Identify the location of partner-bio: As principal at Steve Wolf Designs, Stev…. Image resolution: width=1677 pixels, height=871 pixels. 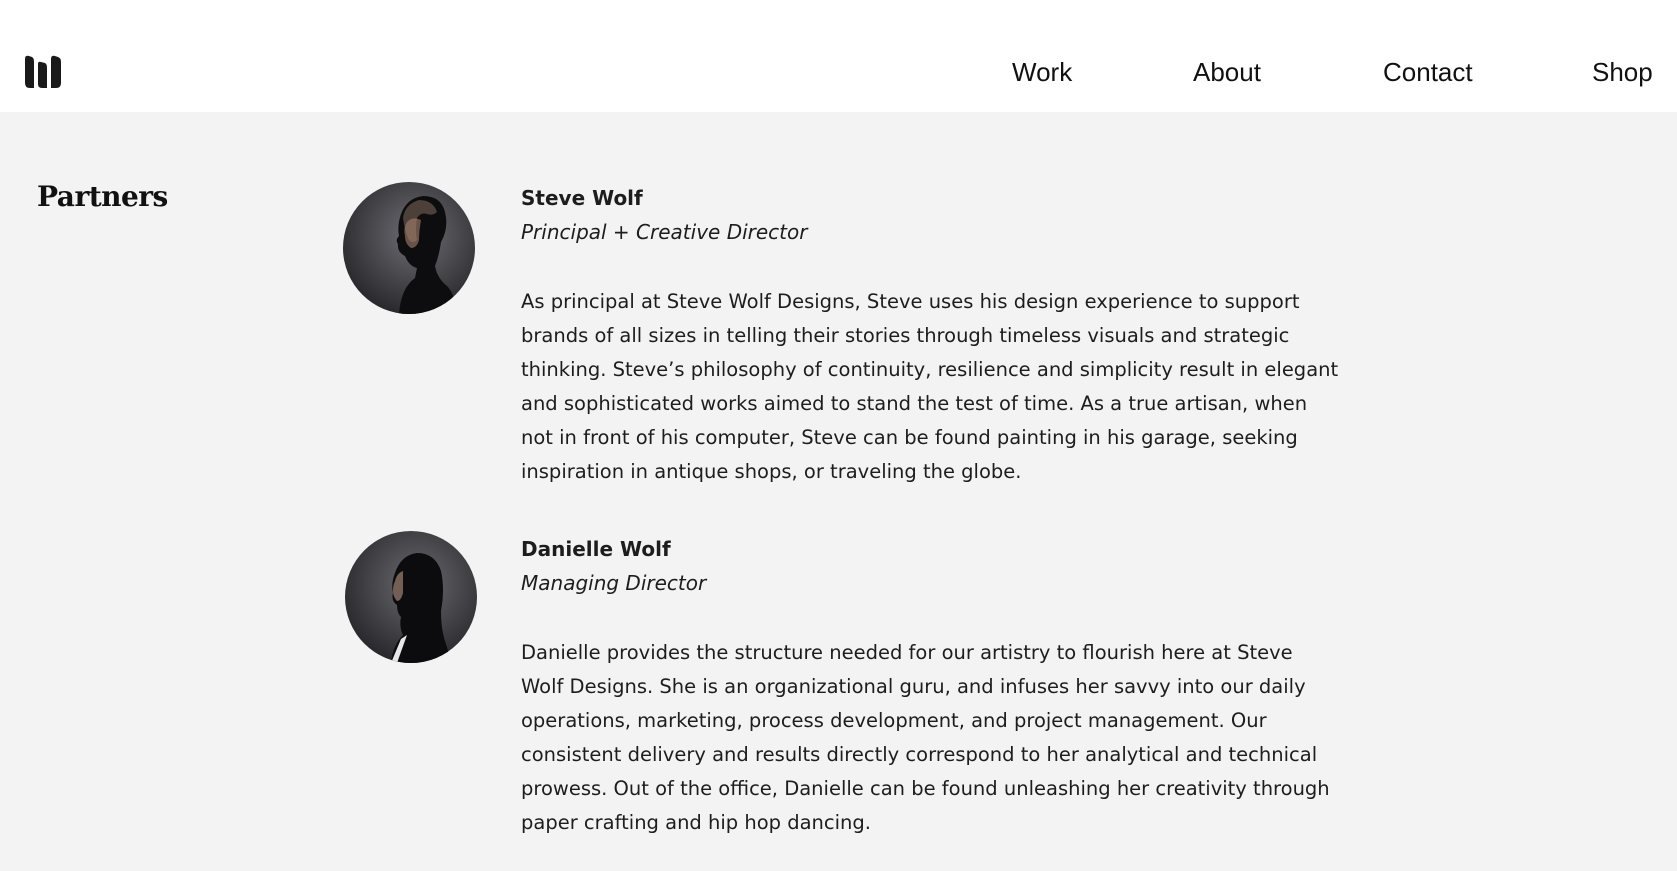
(930, 386).